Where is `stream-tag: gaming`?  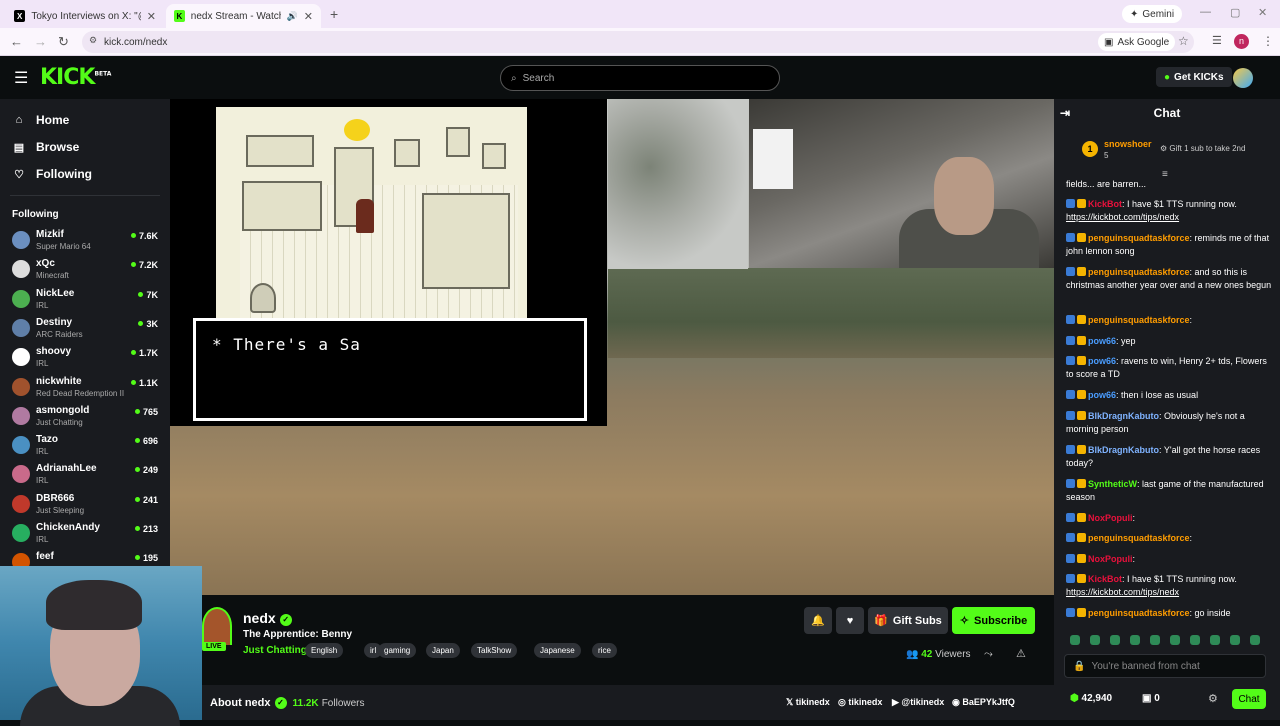
stream-tag: gaming is located at coordinates (397, 650).